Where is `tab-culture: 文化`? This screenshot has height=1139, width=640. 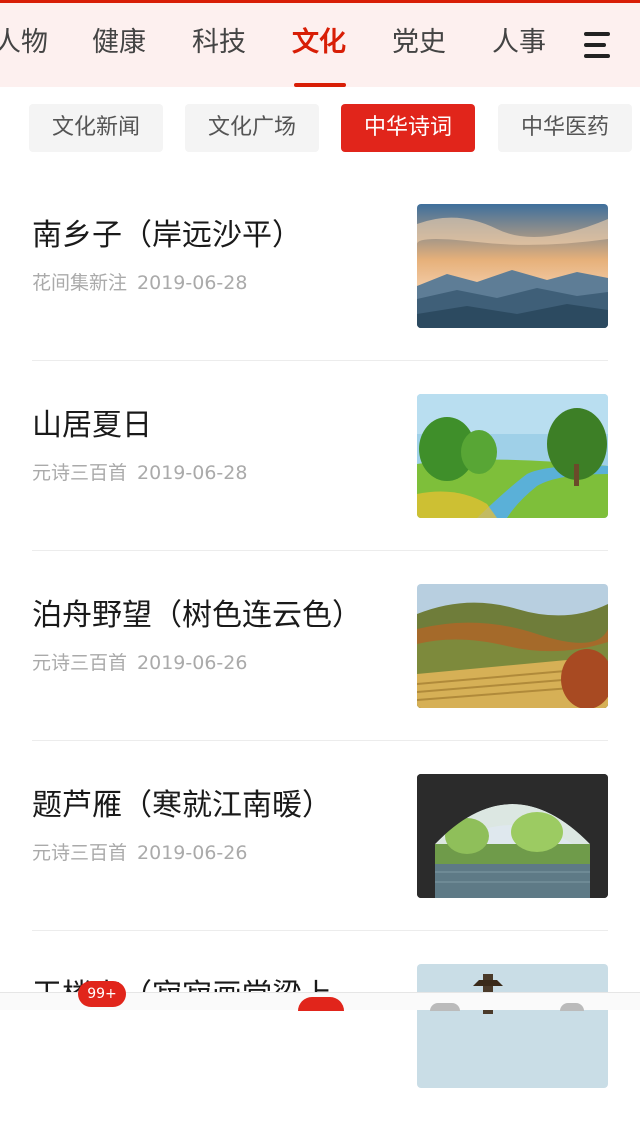
tab-culture: 文化 is located at coordinates (319, 45).